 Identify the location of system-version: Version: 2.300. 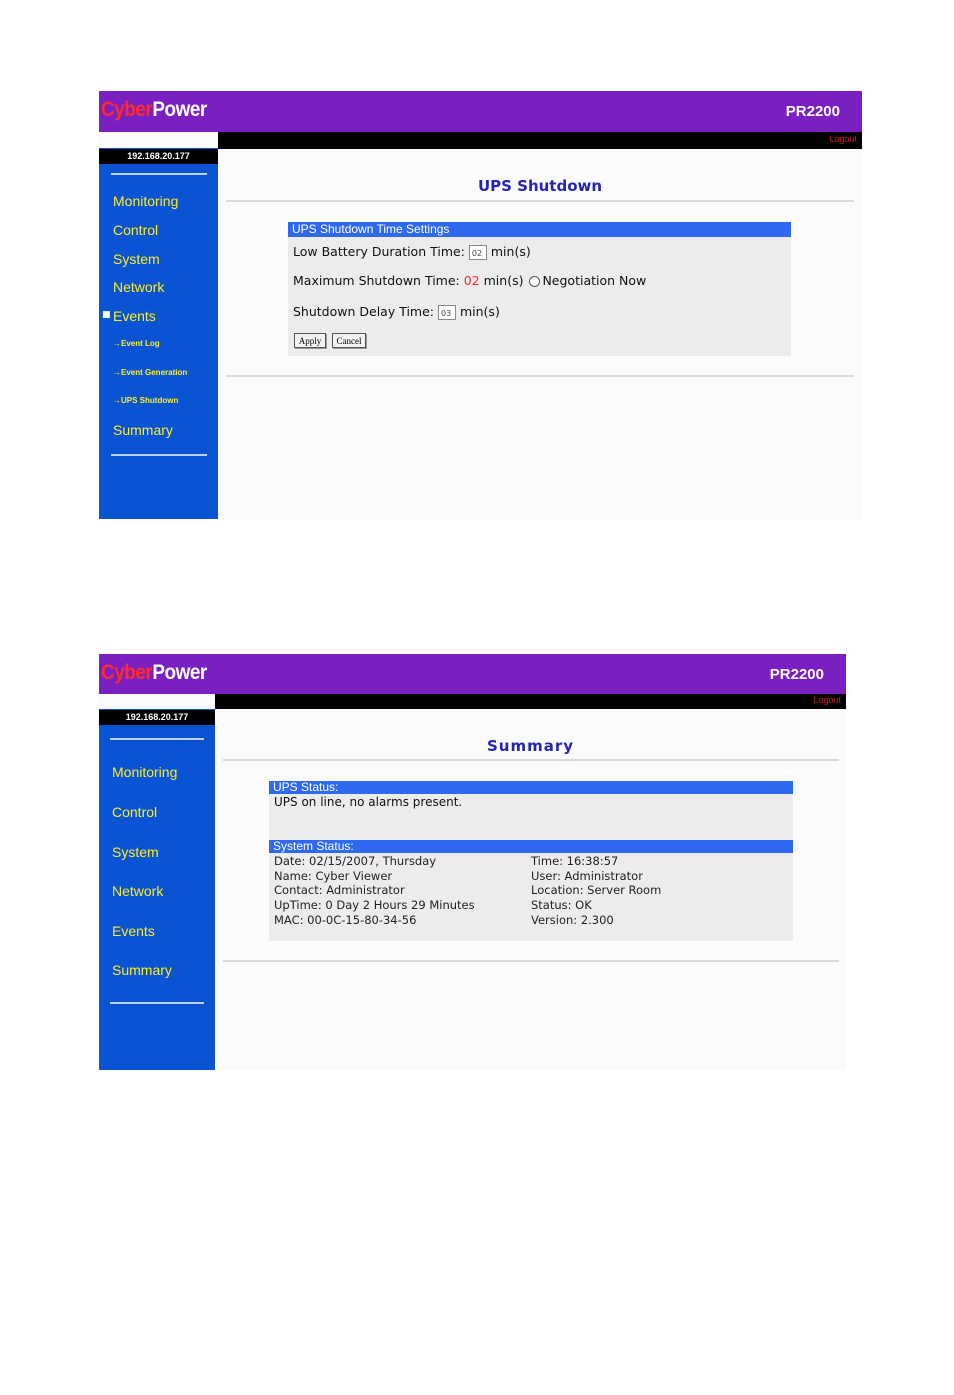
(572, 920).